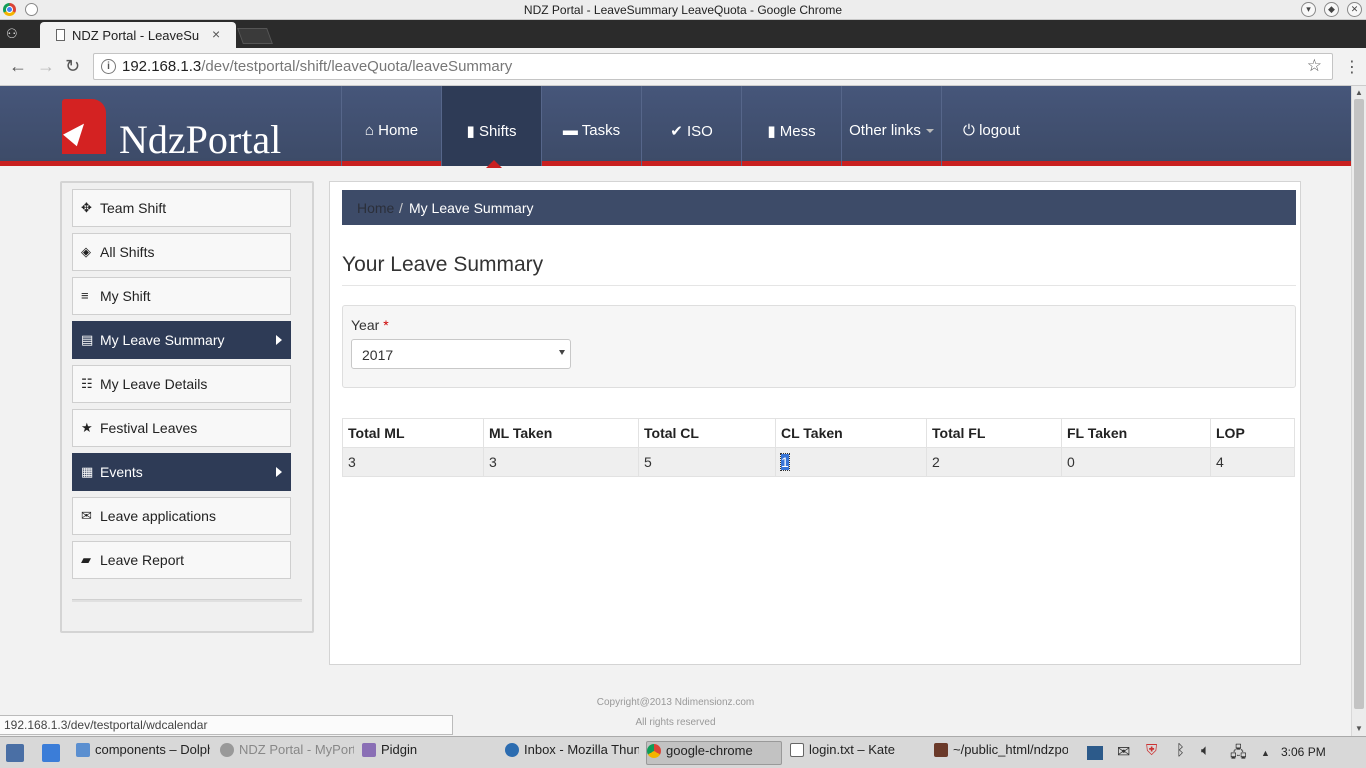 This screenshot has height=768, width=1366. What do you see at coordinates (108, 66) in the screenshot?
I see `site-info-icon: i` at bounding box center [108, 66].